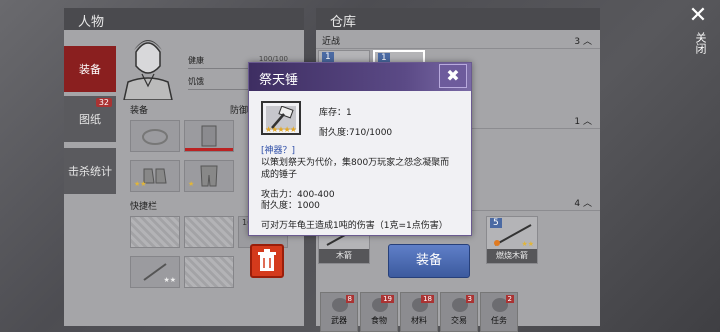 This screenshot has width=720, height=332. I want to click on description-line-2: 成的锤子, so click(279, 175).